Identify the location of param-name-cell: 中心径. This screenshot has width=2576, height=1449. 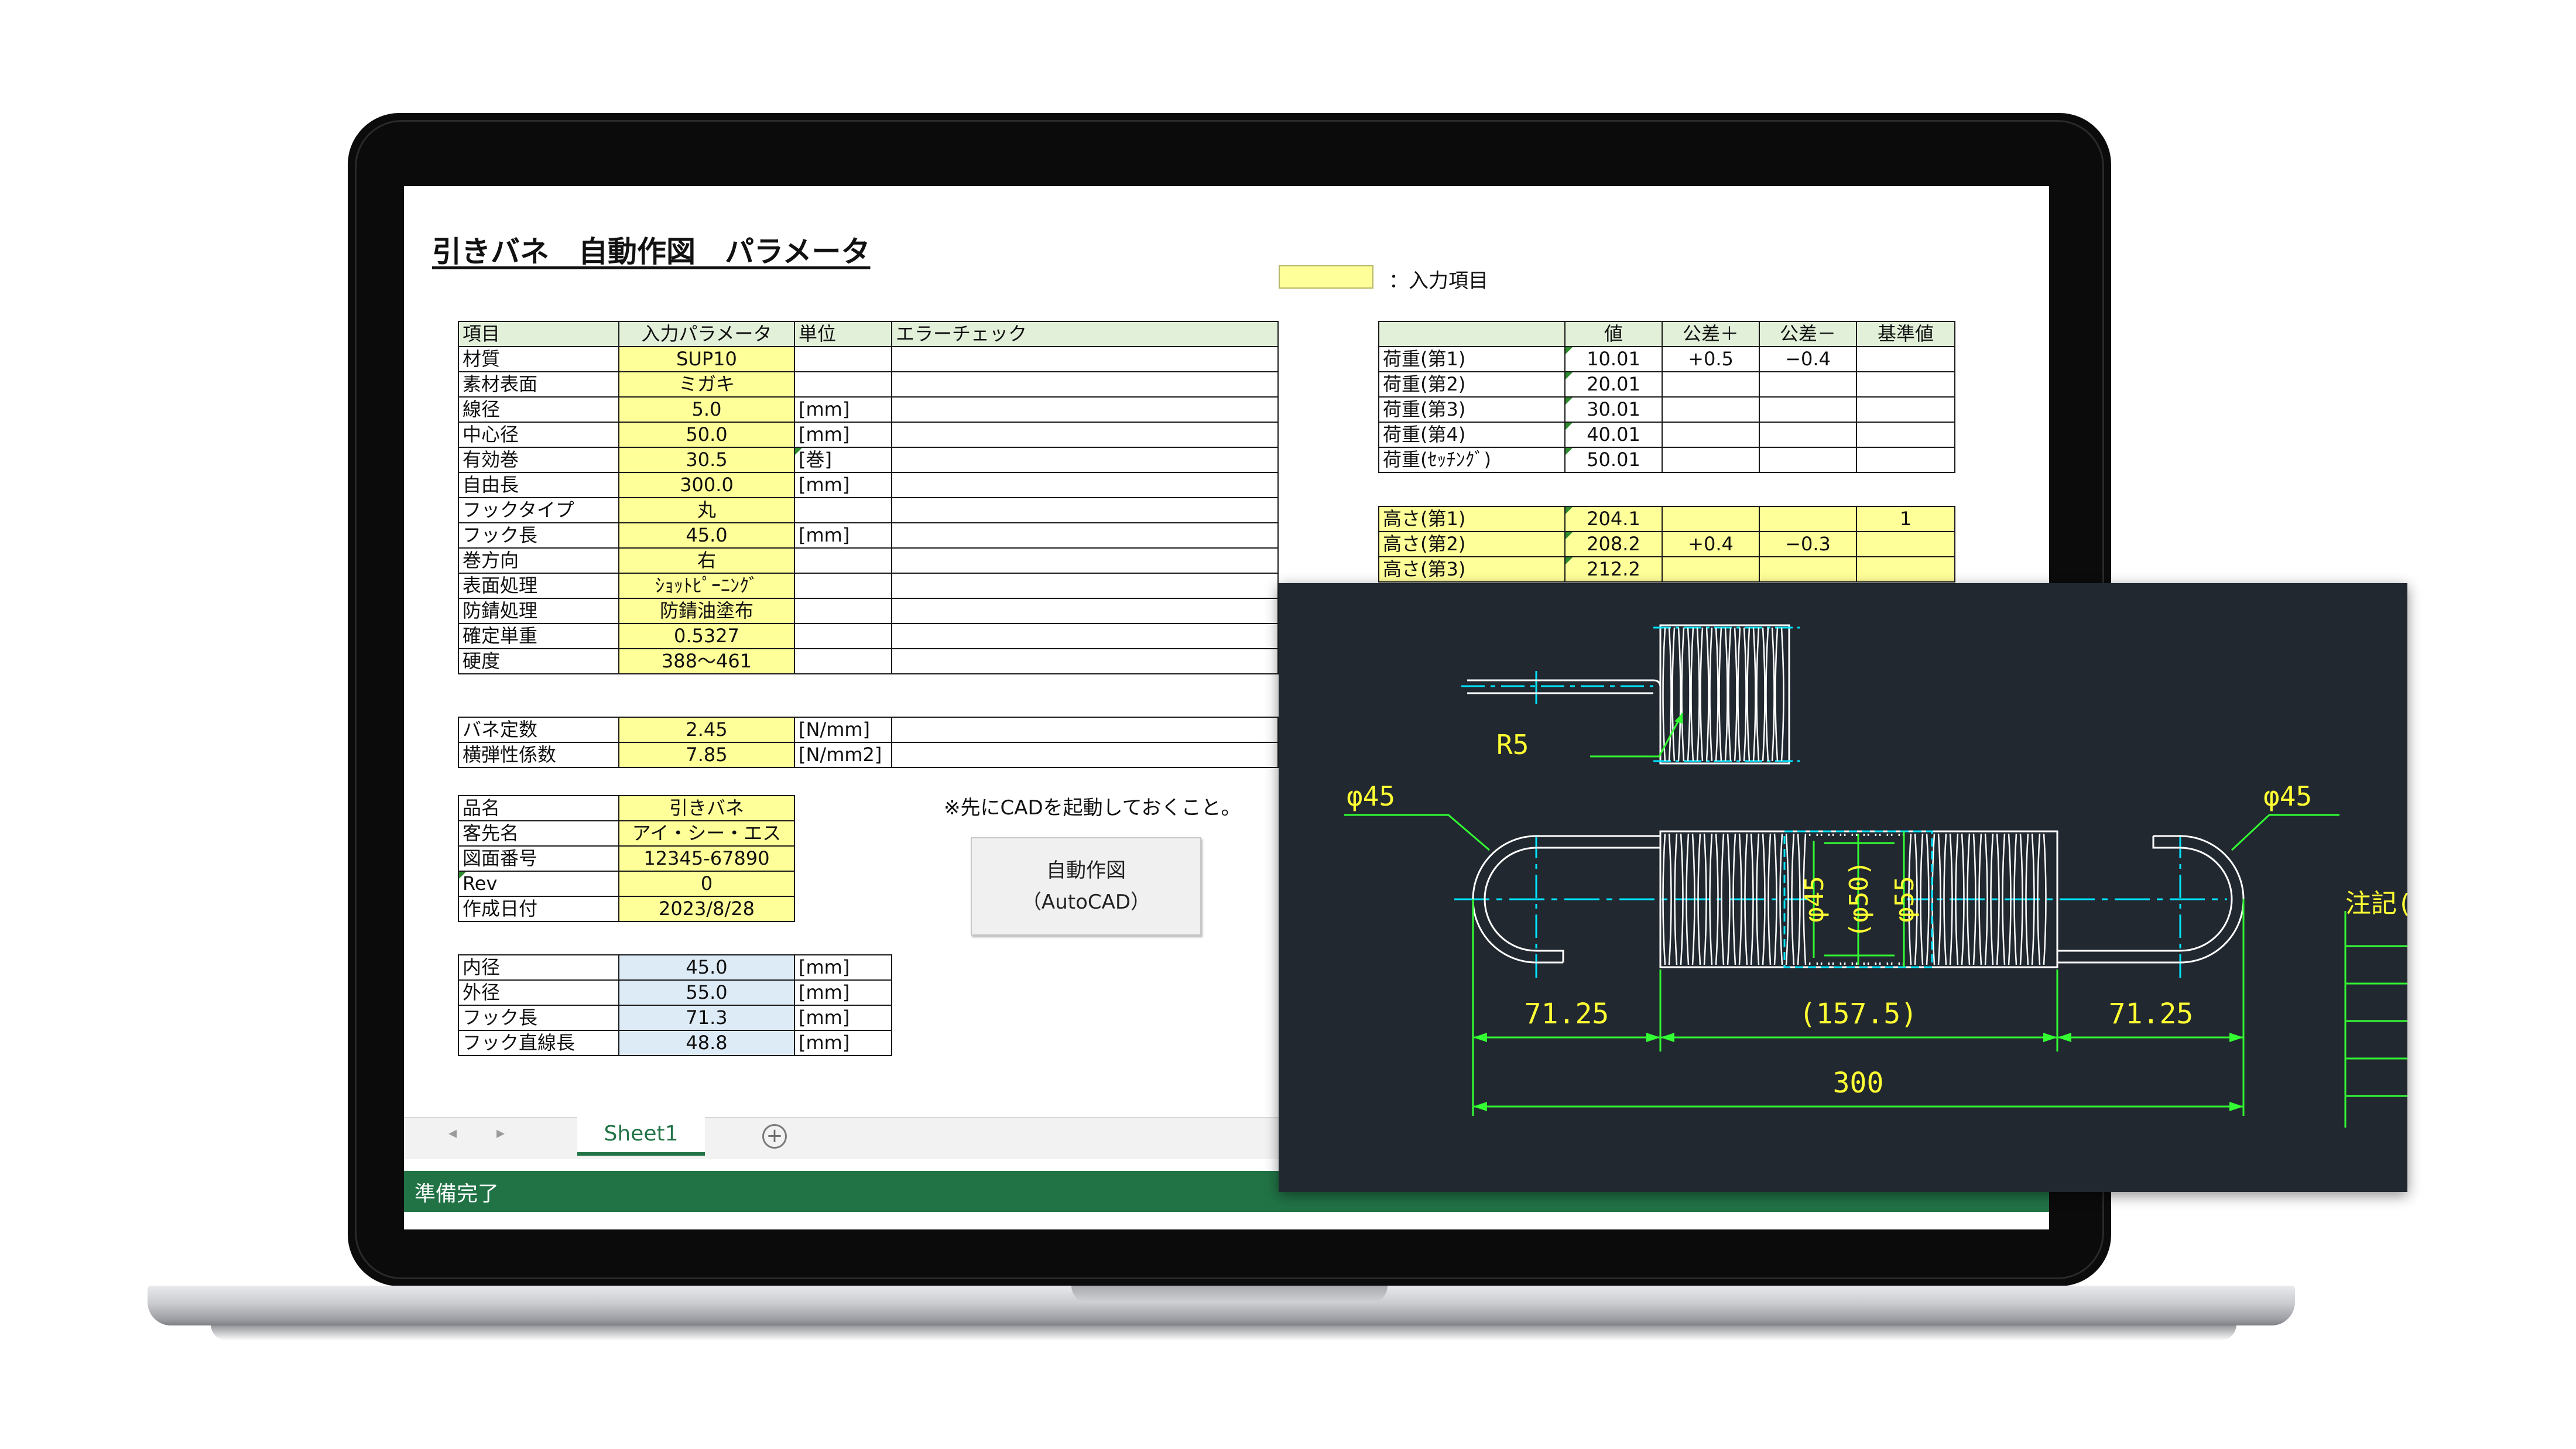
(538, 435).